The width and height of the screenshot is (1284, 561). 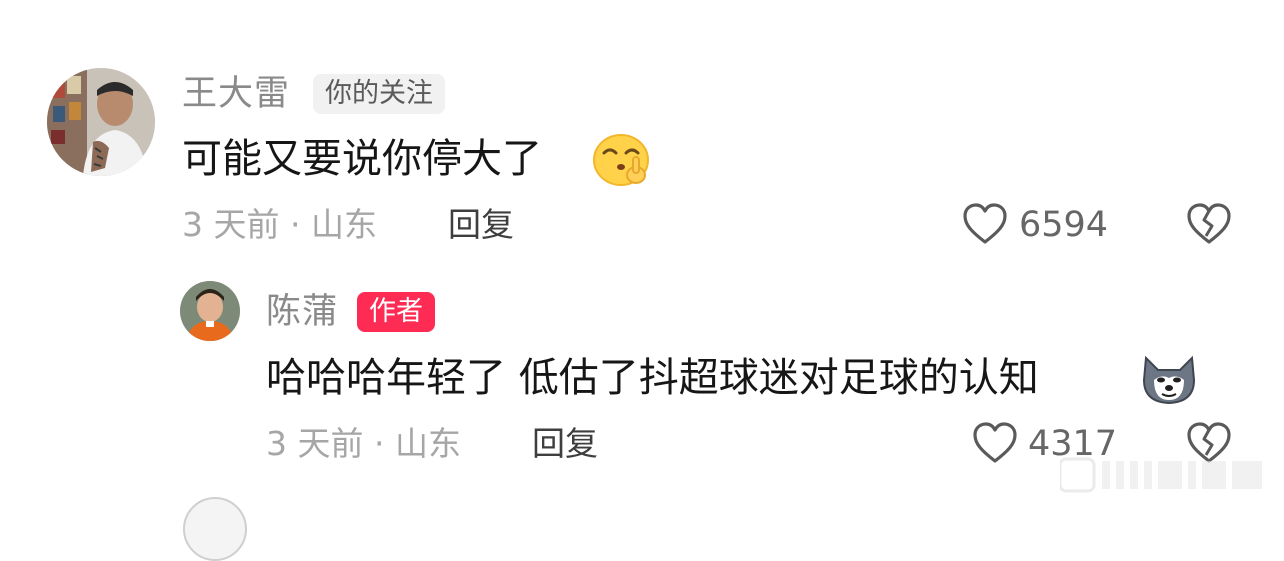 I want to click on shushing-face-emoji, so click(x=621, y=160).